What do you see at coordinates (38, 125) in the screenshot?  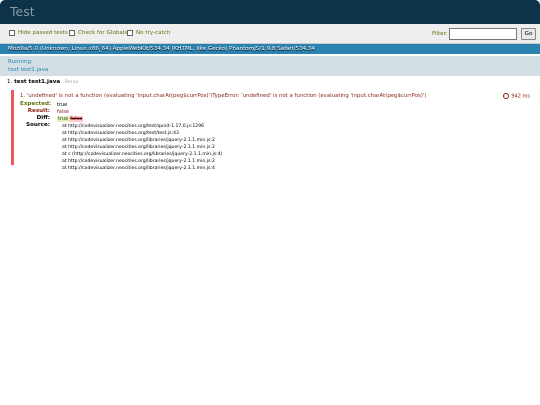 I see `source-label: Source:` at bounding box center [38, 125].